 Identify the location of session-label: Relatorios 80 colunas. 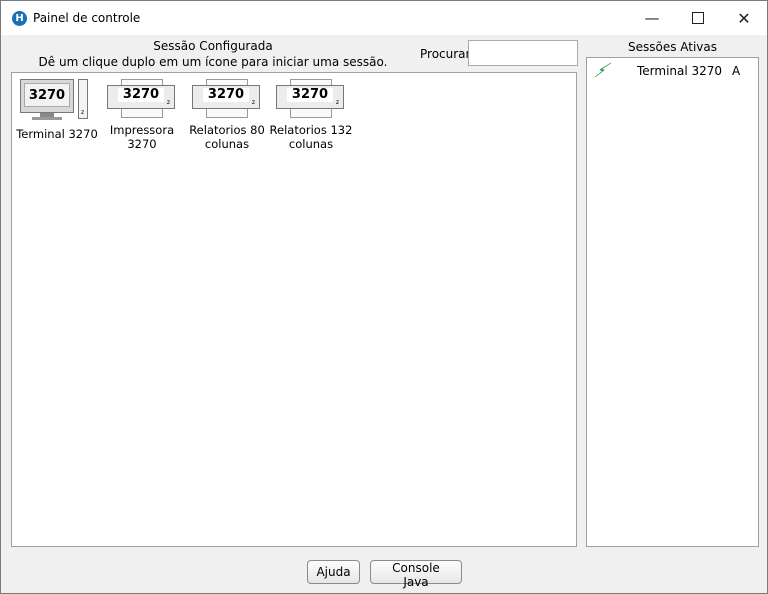
(227, 137).